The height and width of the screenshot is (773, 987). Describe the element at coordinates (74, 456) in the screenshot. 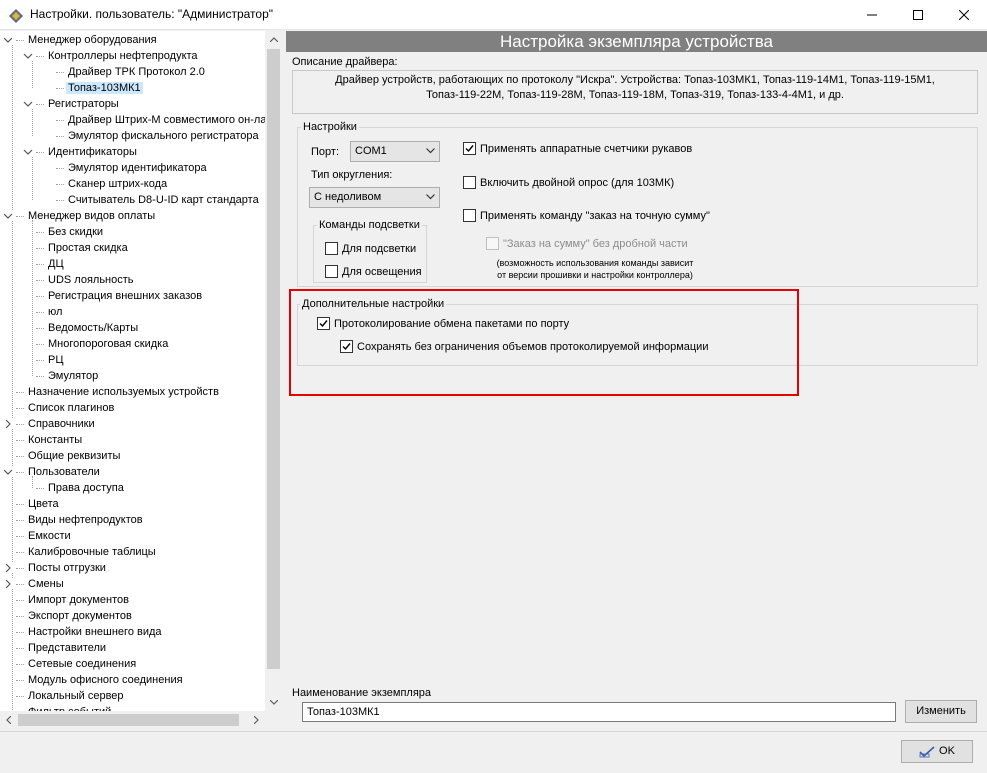

I see `tree-item: Общие реквизиты` at that location.